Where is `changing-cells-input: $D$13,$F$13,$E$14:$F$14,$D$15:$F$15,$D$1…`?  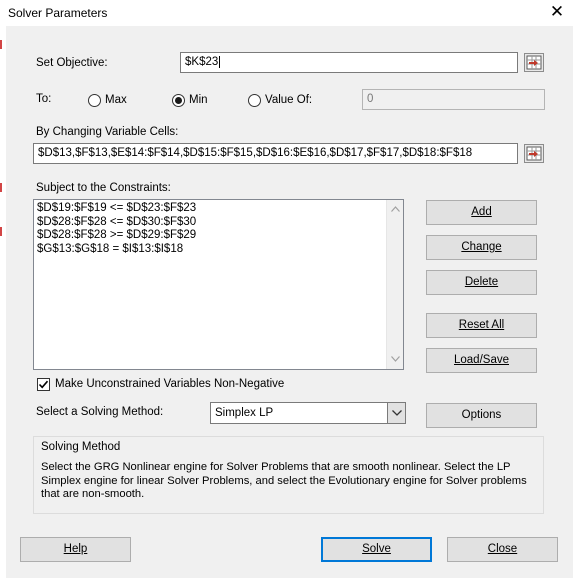
changing-cells-input: $D$13,$F$13,$E$14:$F$14,$D$15:$F$15,$D$1… is located at coordinates (275, 153).